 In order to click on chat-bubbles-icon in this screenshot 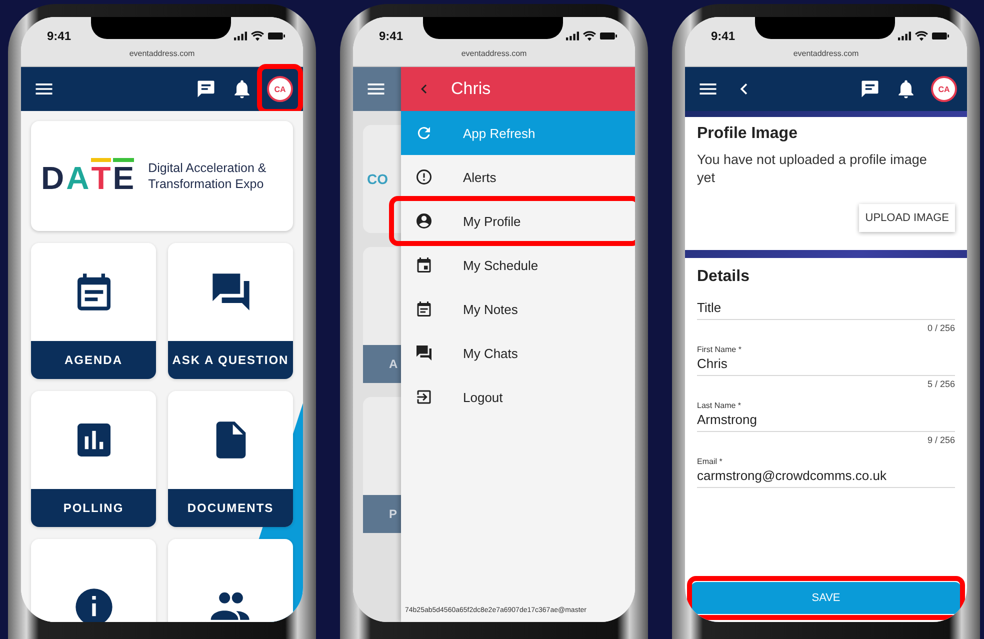, I will do `click(424, 353)`.